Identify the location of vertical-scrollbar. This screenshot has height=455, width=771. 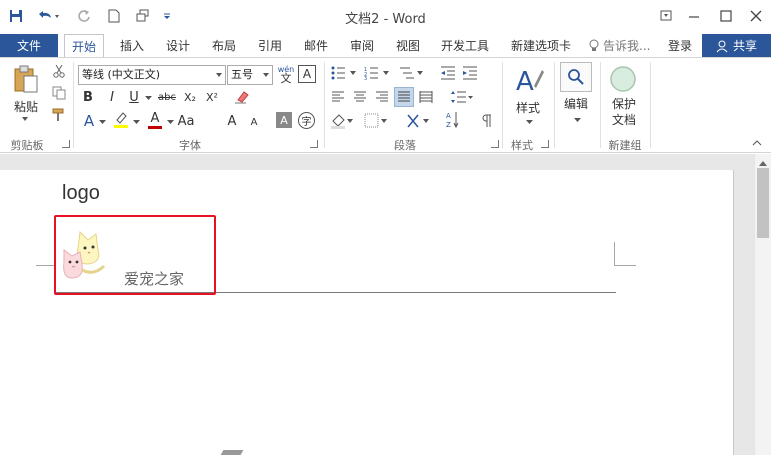
(762, 304).